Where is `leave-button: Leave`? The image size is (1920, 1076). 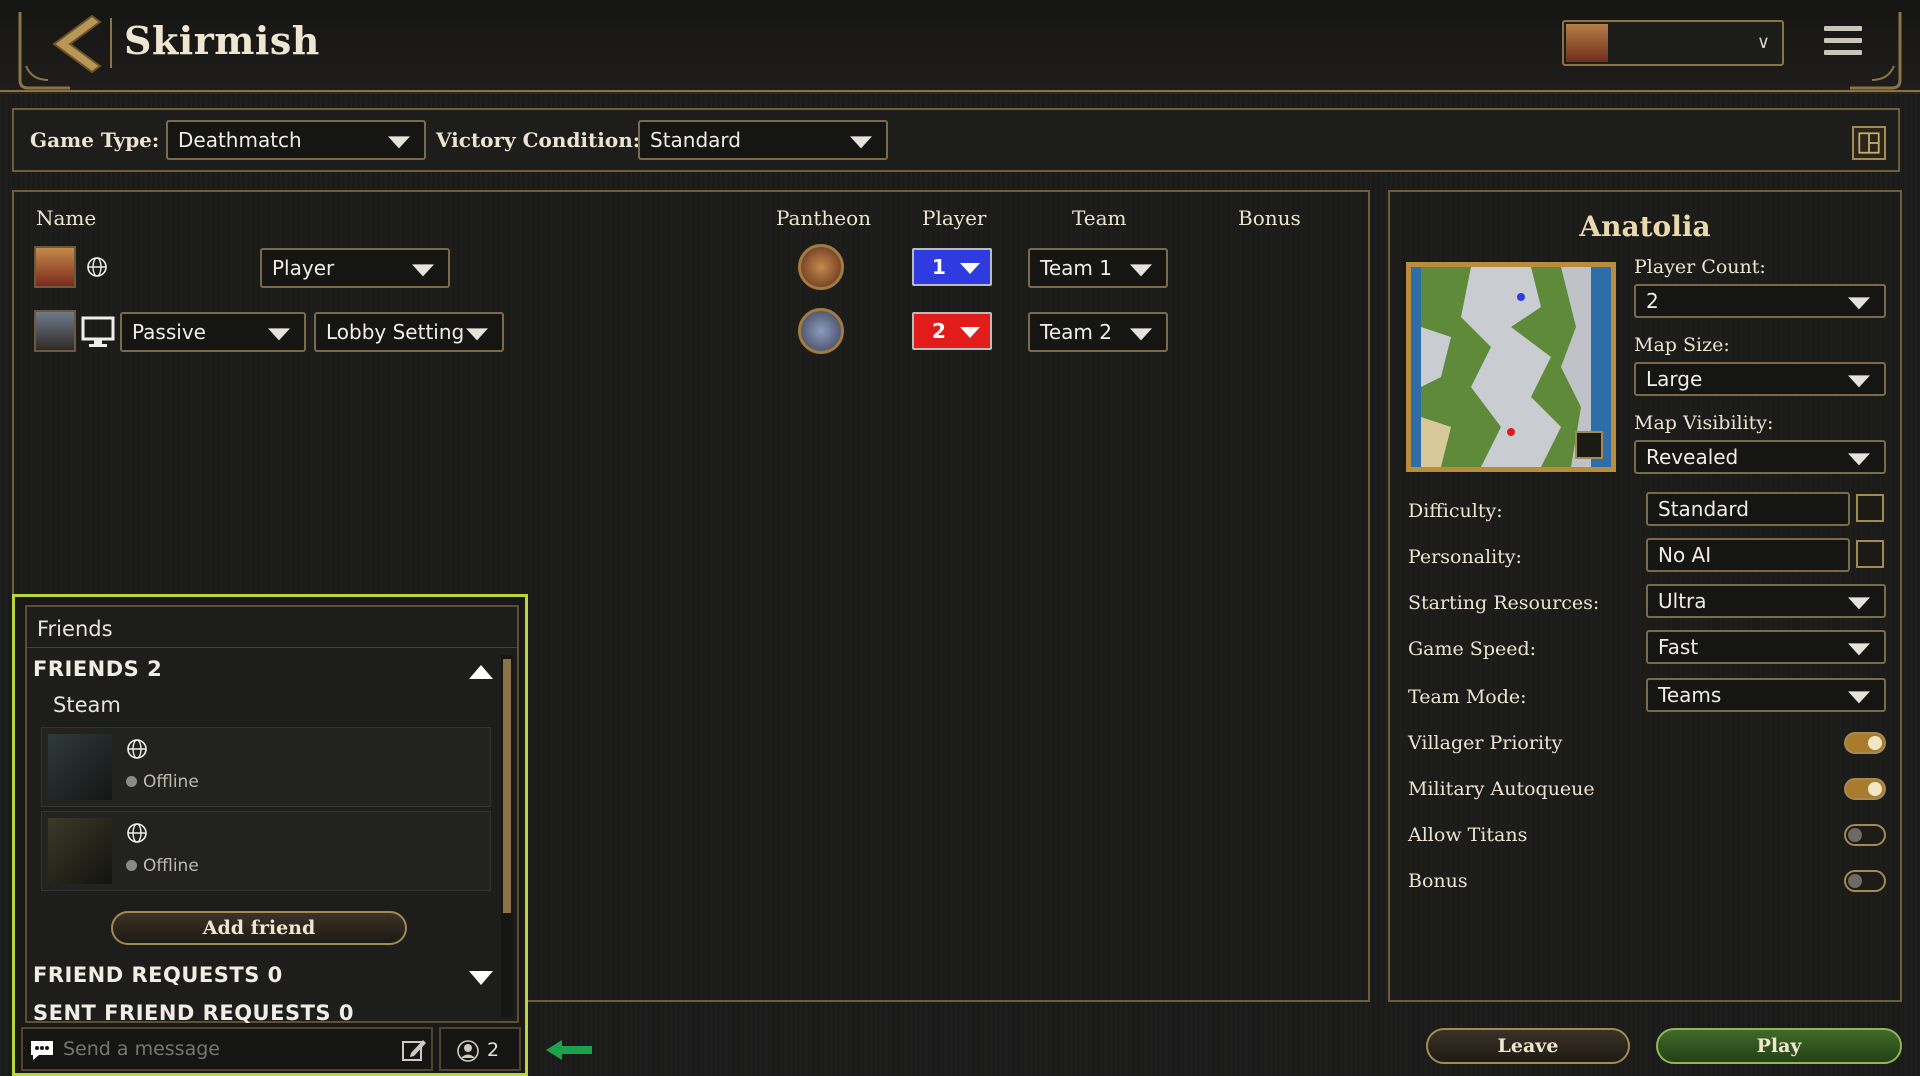
leave-button: Leave is located at coordinates (1528, 1046).